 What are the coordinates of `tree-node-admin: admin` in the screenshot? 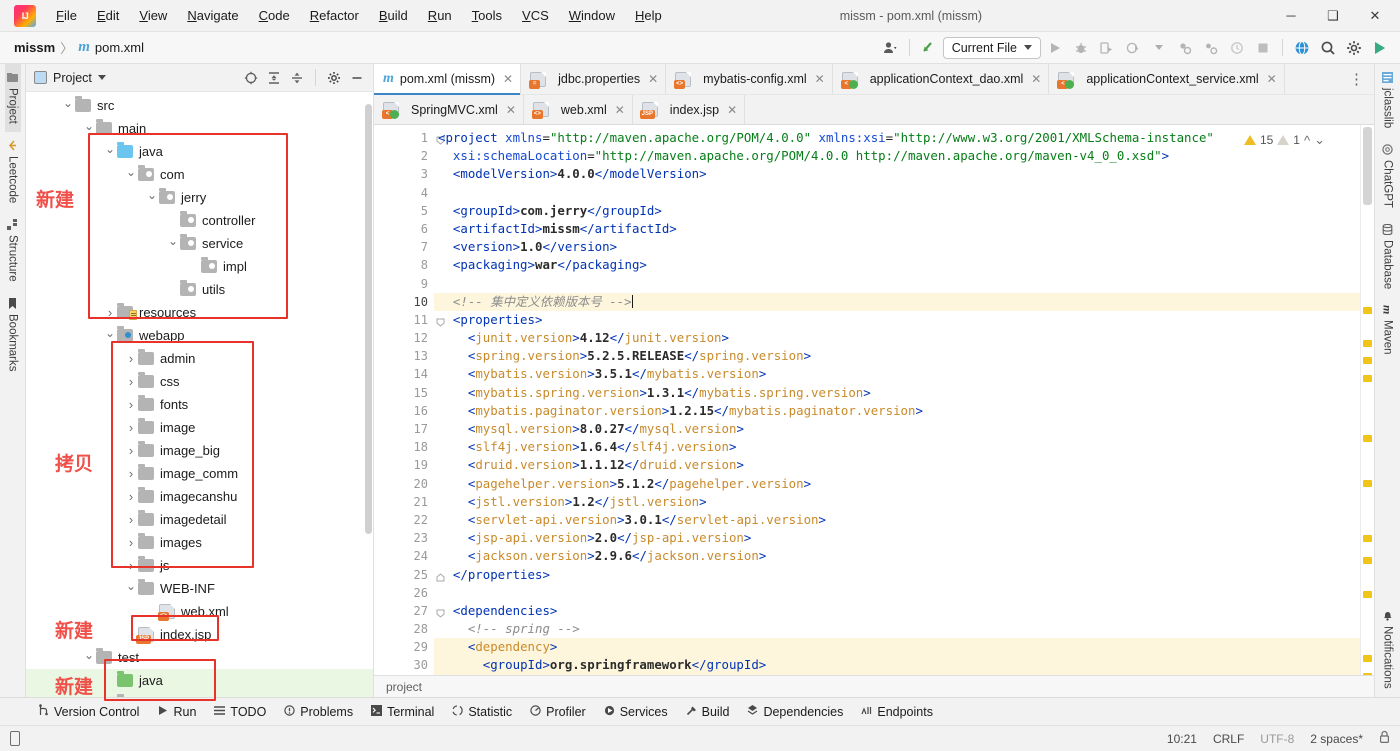 It's located at (199, 358).